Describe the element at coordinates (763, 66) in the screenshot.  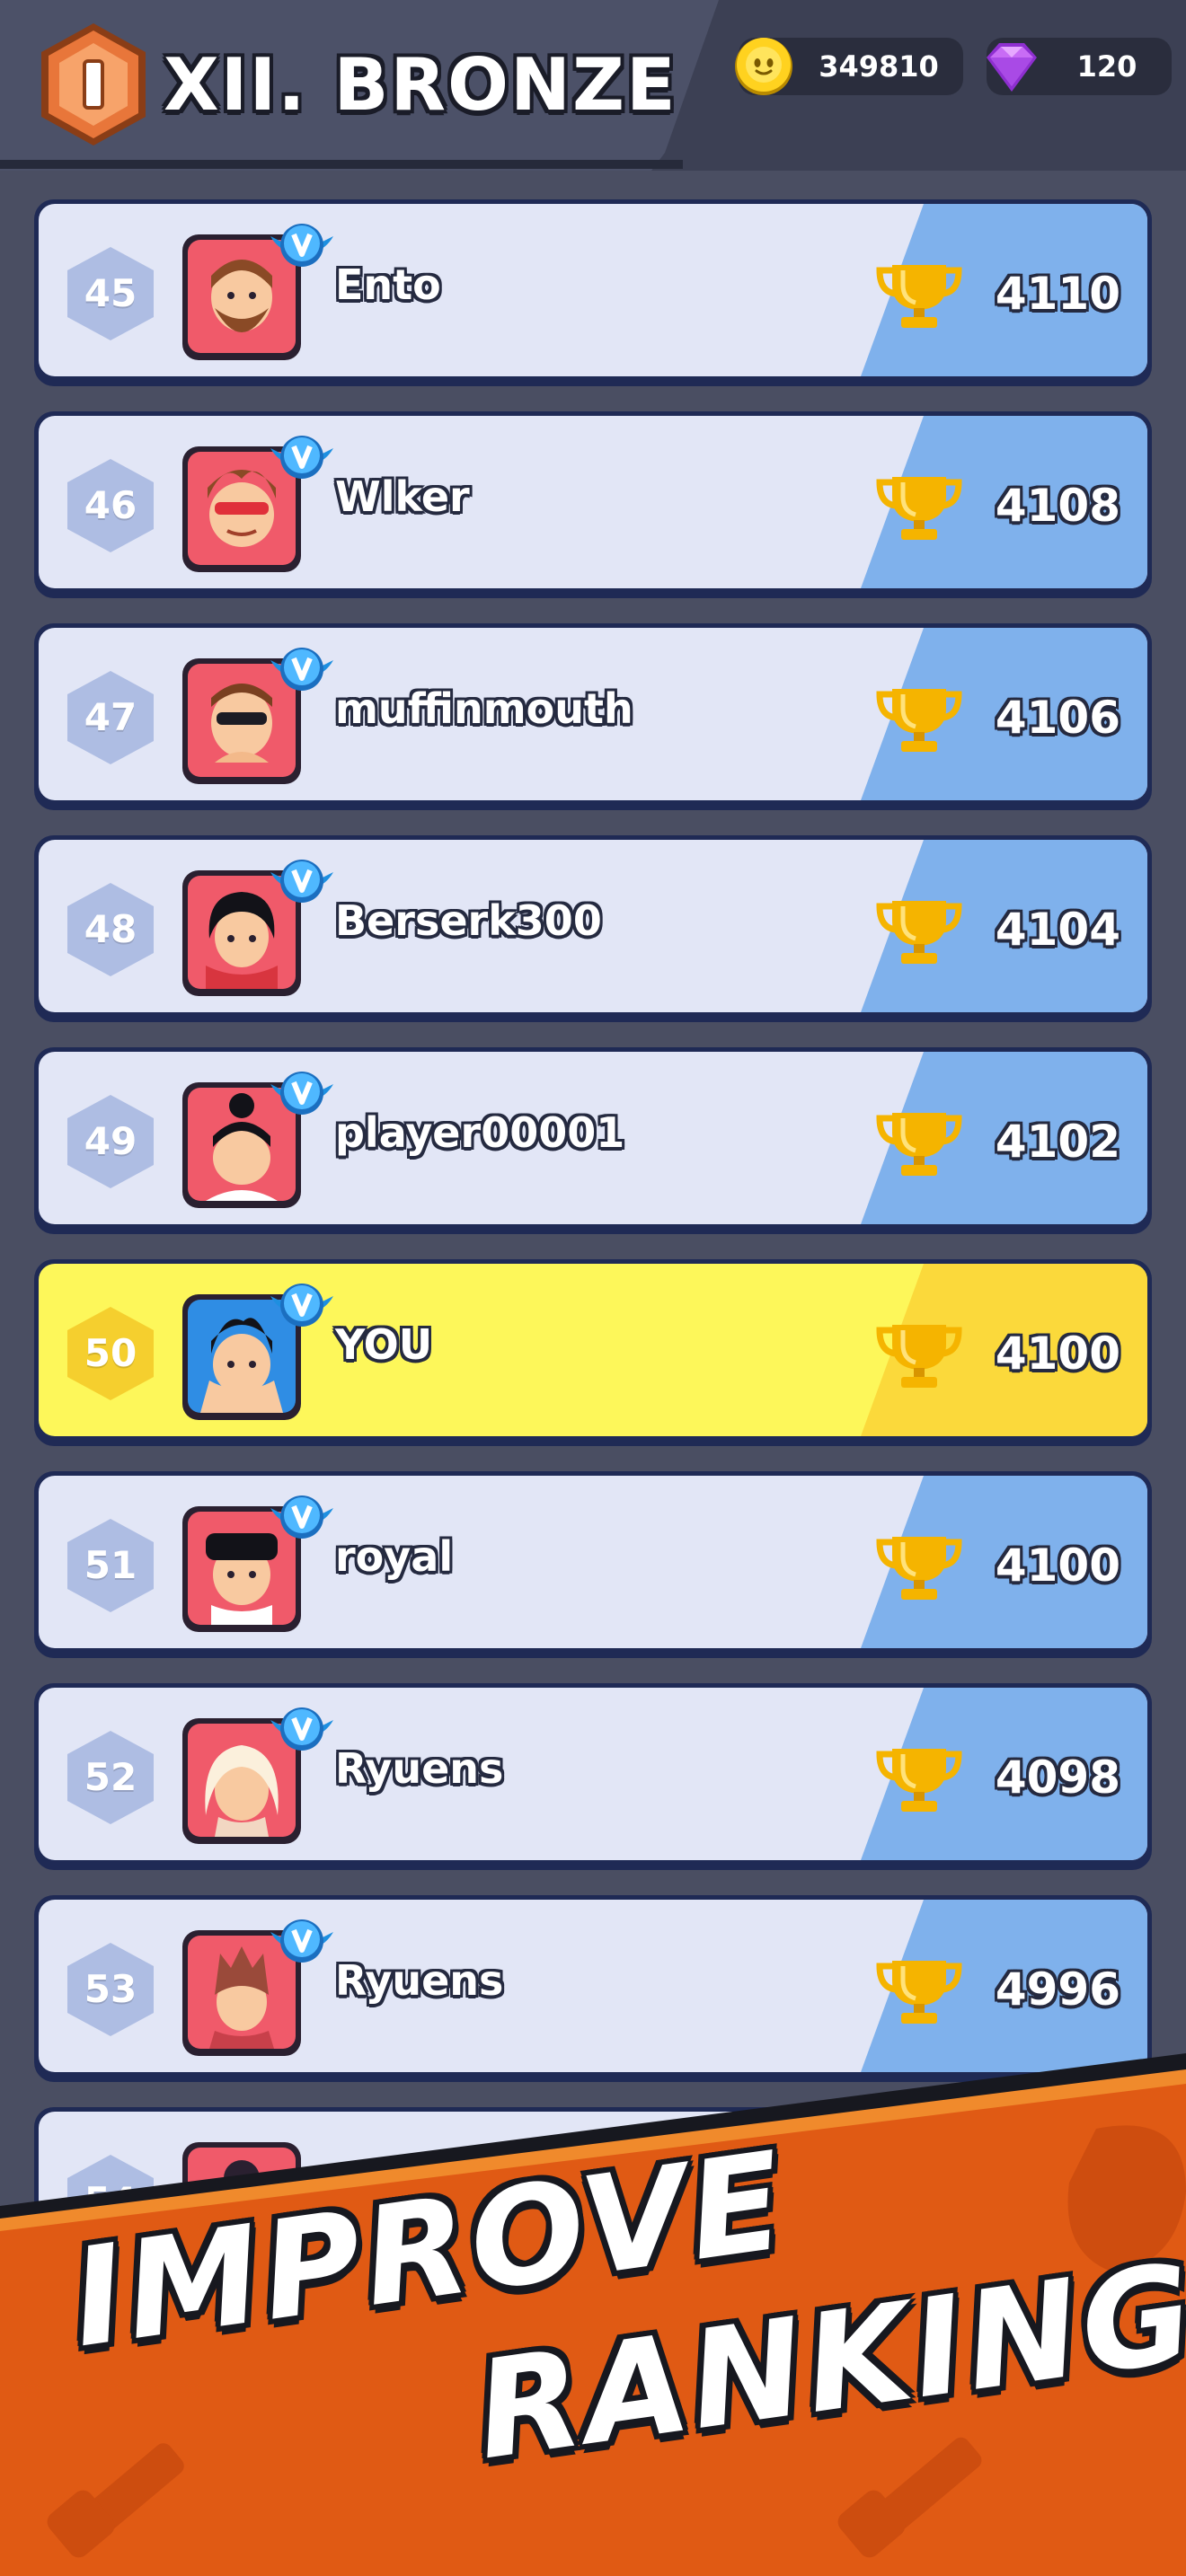
I see `coin-icon` at that location.